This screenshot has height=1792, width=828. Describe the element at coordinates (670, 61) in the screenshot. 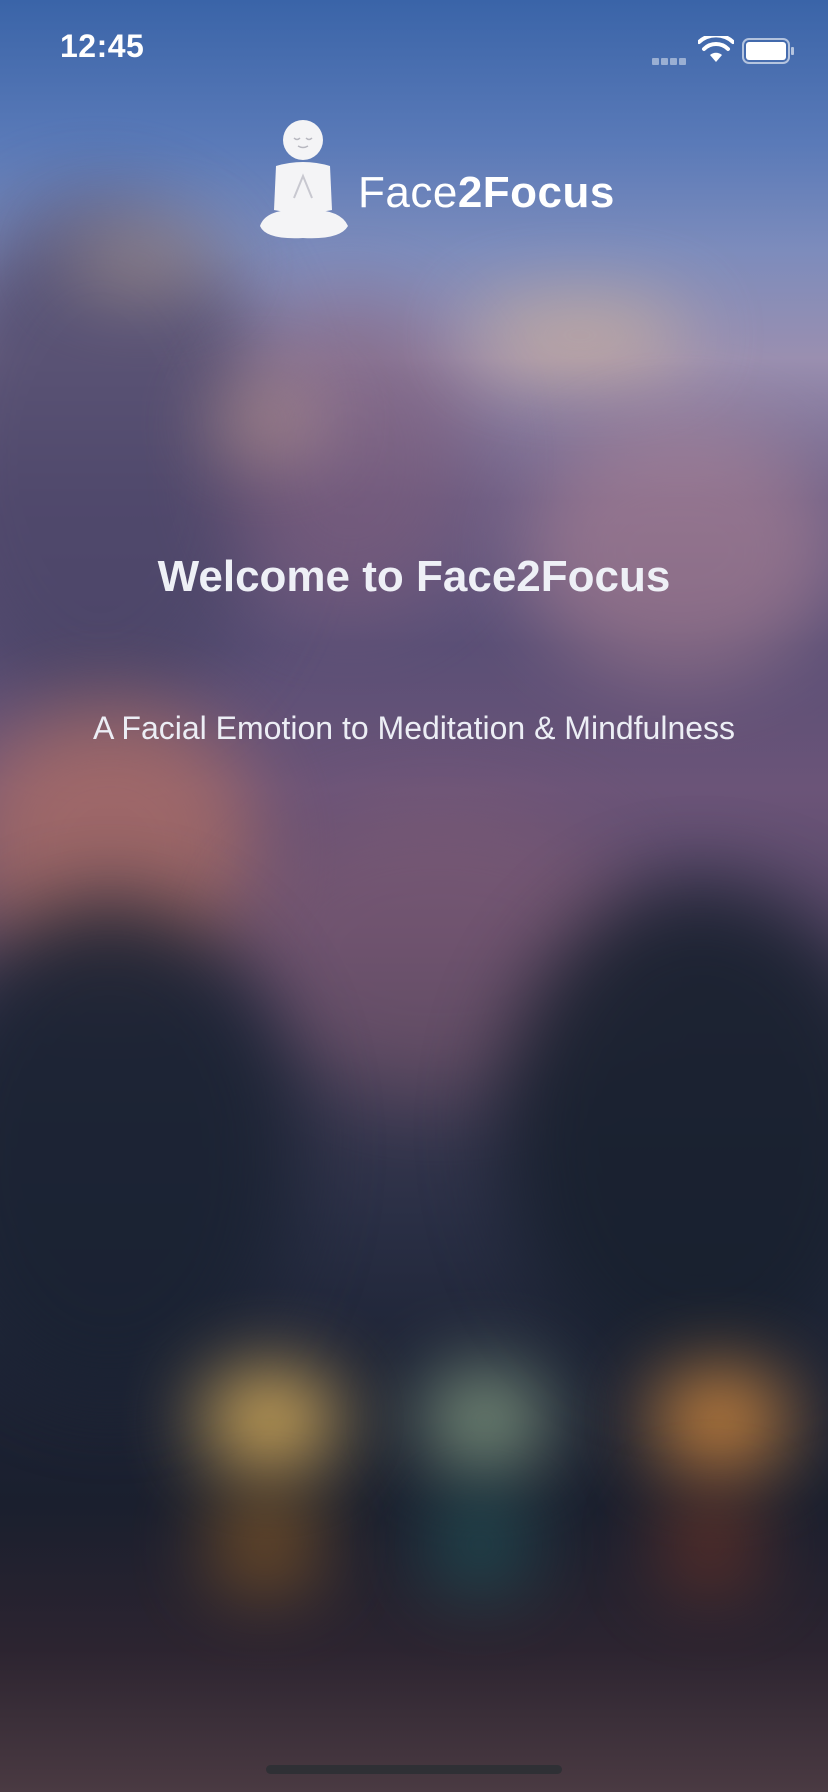

I see `cellular-signal-icon` at that location.